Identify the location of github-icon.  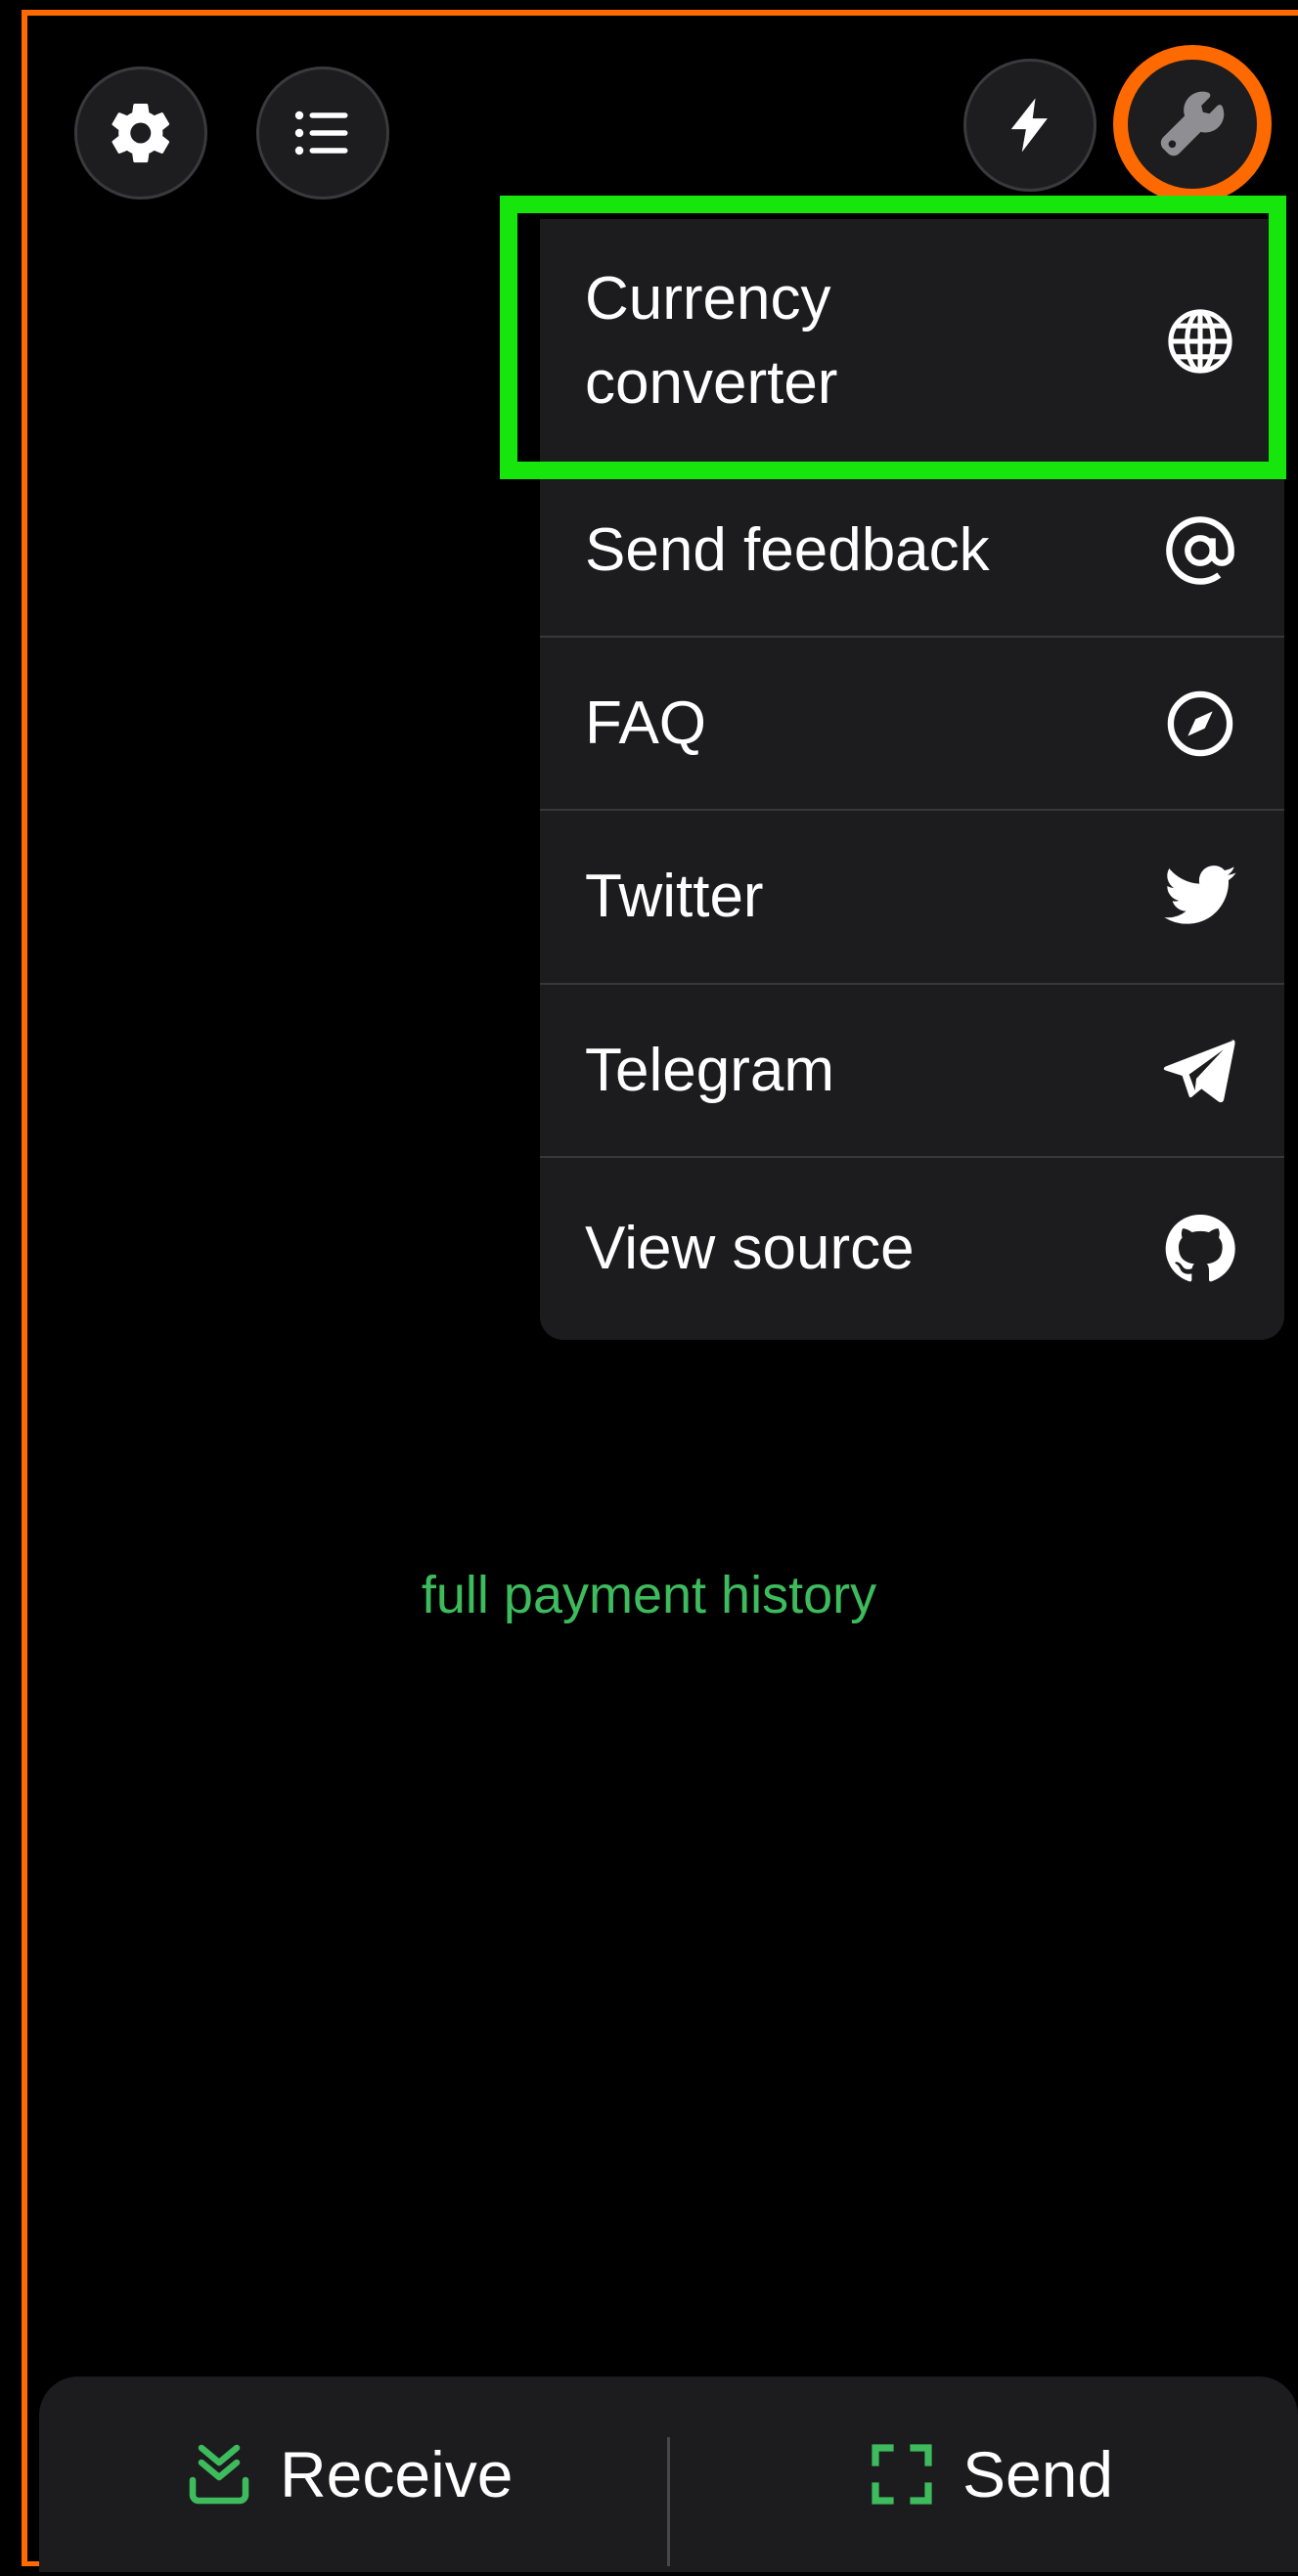
(1200, 1249).